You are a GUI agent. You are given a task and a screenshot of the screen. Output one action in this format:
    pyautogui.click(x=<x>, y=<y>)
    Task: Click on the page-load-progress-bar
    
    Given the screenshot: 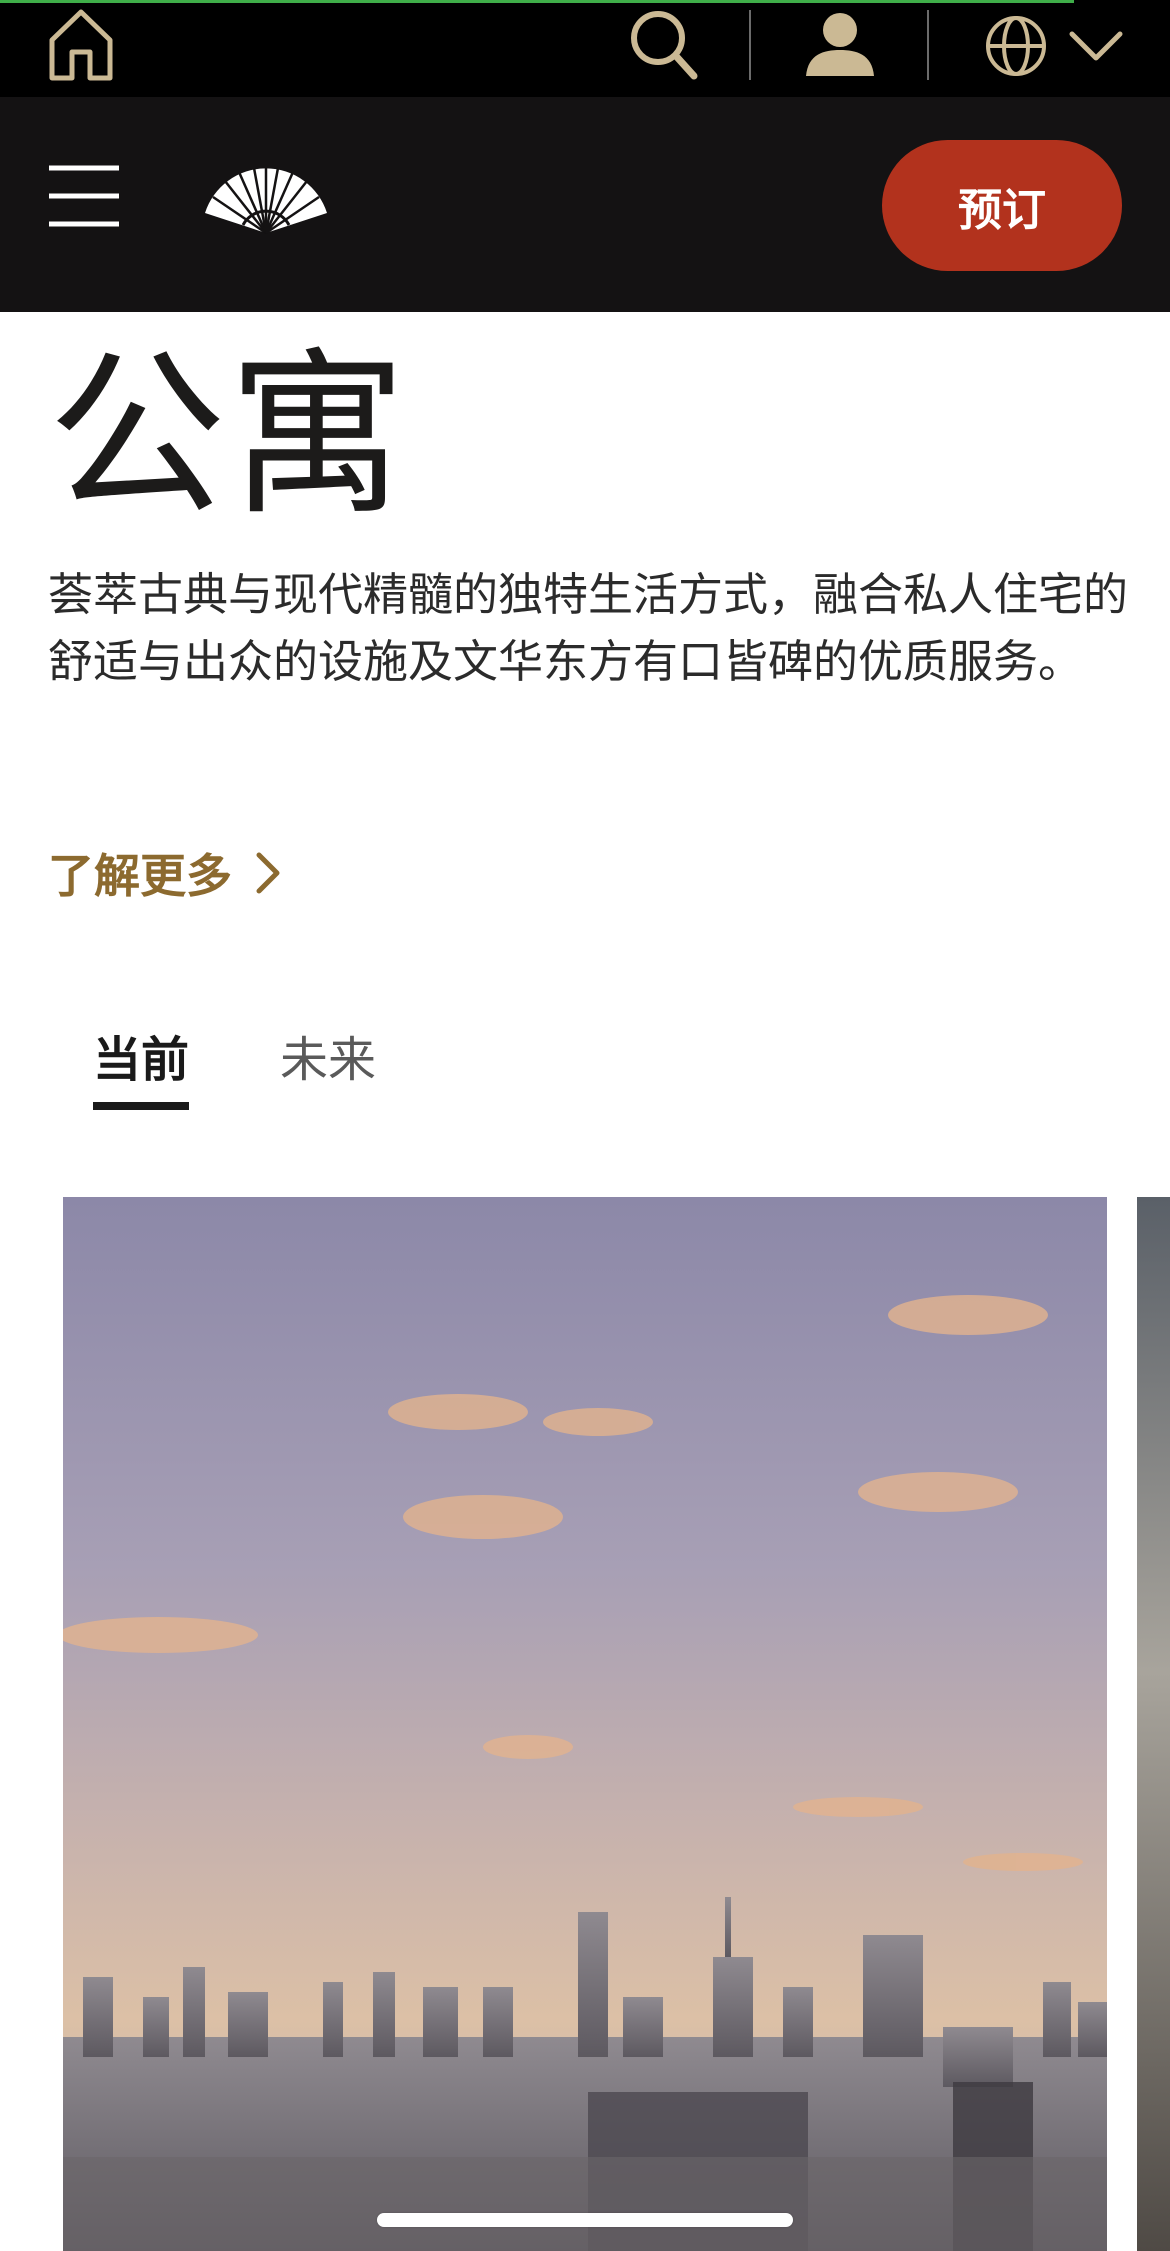 What is the action you would take?
    pyautogui.click(x=537, y=1)
    